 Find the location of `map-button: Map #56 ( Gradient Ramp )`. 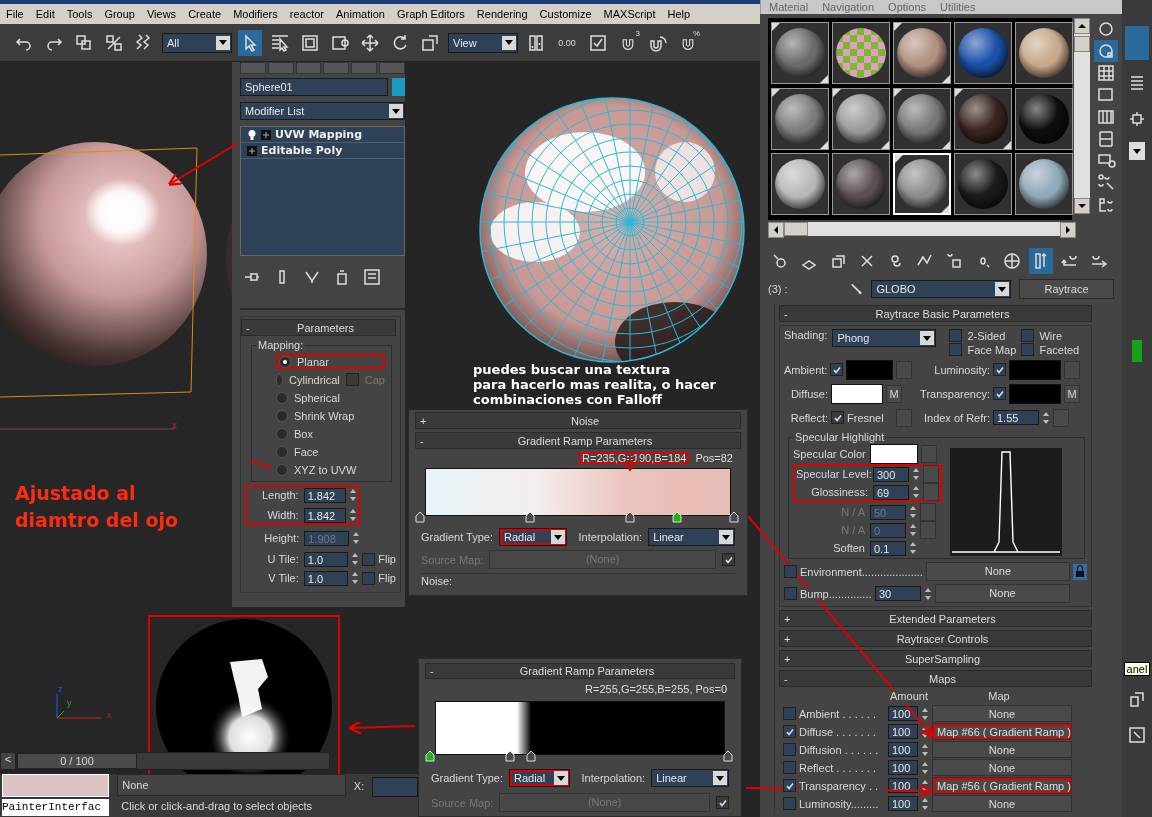

map-button: Map #56 ( Gradient Ramp ) is located at coordinates (1002, 785).